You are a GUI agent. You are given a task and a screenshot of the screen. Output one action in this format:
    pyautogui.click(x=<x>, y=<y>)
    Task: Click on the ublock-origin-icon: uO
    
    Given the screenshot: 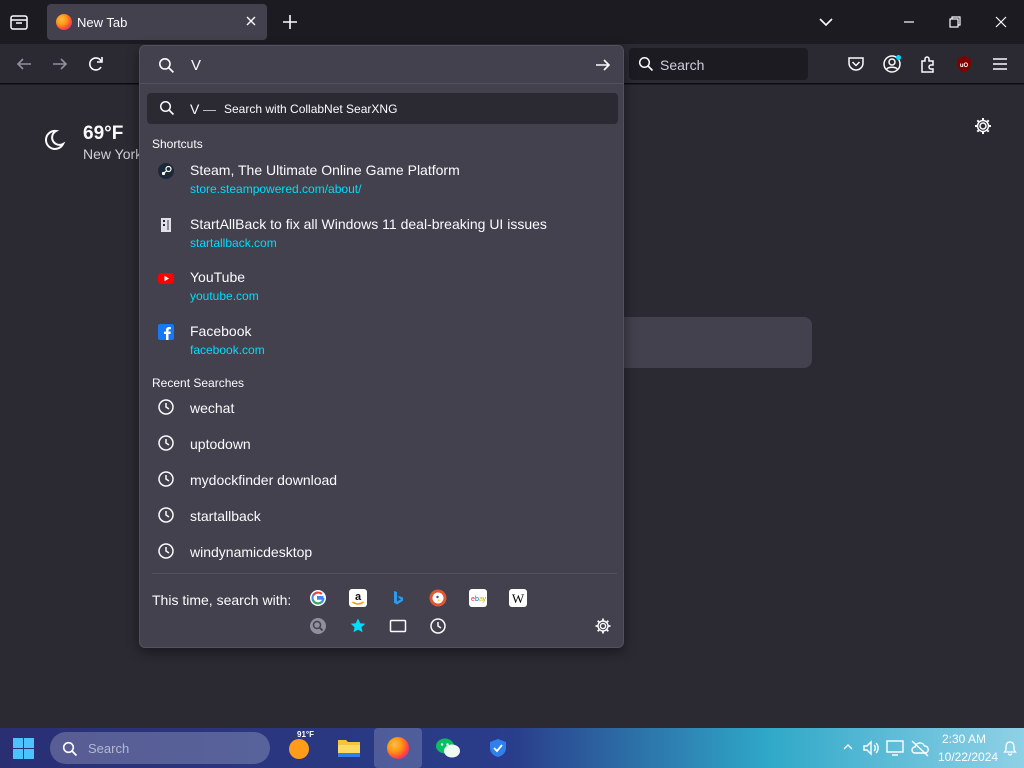 What is the action you would take?
    pyautogui.click(x=964, y=64)
    